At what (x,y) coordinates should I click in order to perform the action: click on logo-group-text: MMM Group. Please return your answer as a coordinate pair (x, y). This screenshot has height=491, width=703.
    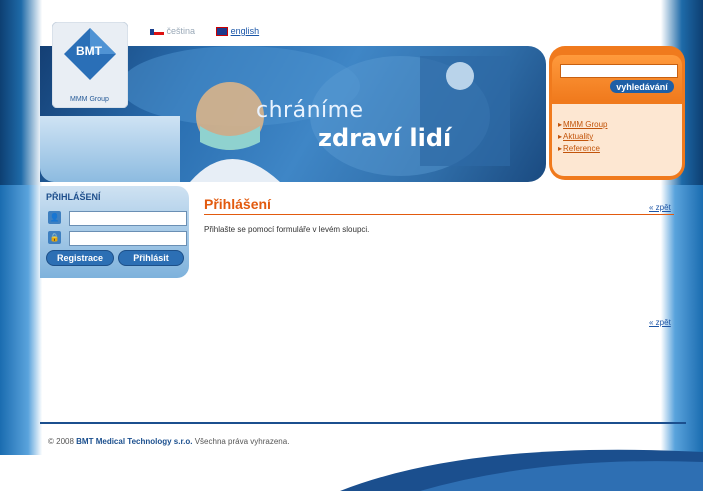
    Looking at the image, I should click on (89, 99).